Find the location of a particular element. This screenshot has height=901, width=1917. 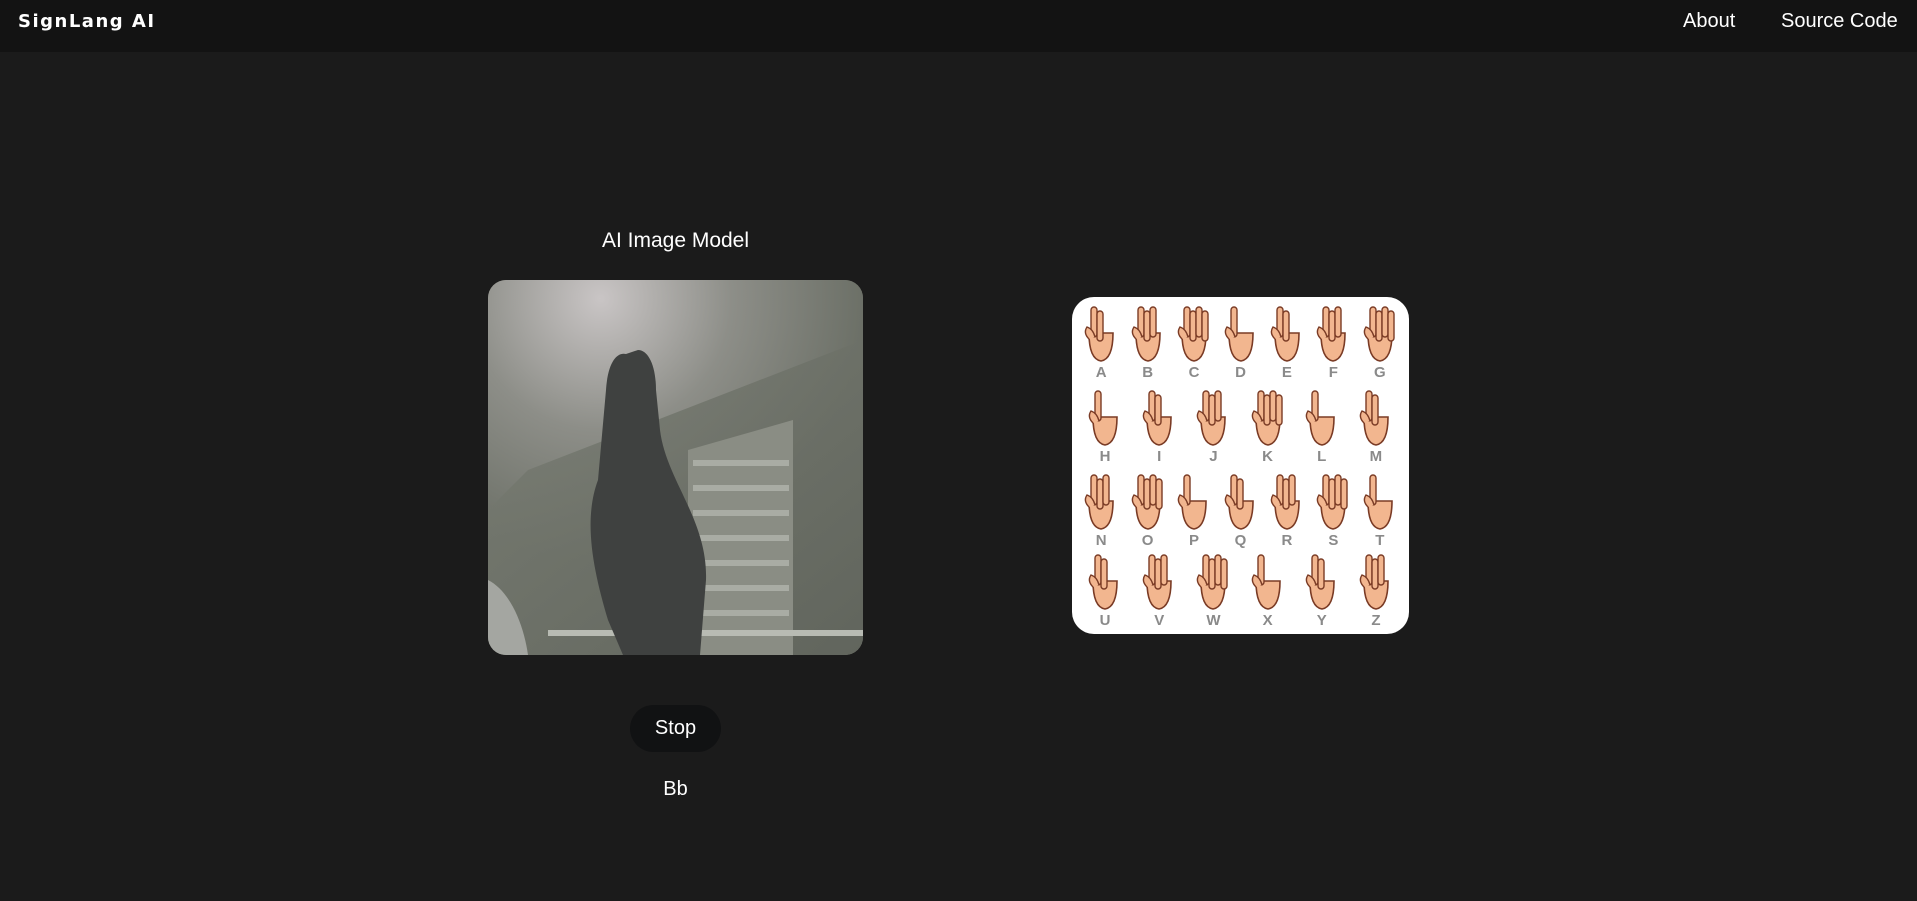

asl-alphabet-chart: A B C D E F G H I J K L M NOPQRST U V W X Y Z is located at coordinates (1240, 465).